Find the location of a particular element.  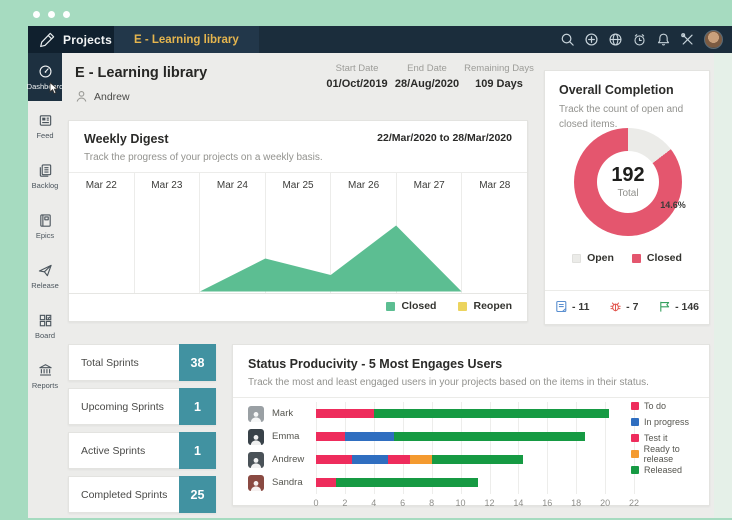

globe-icon is located at coordinates (615, 39).